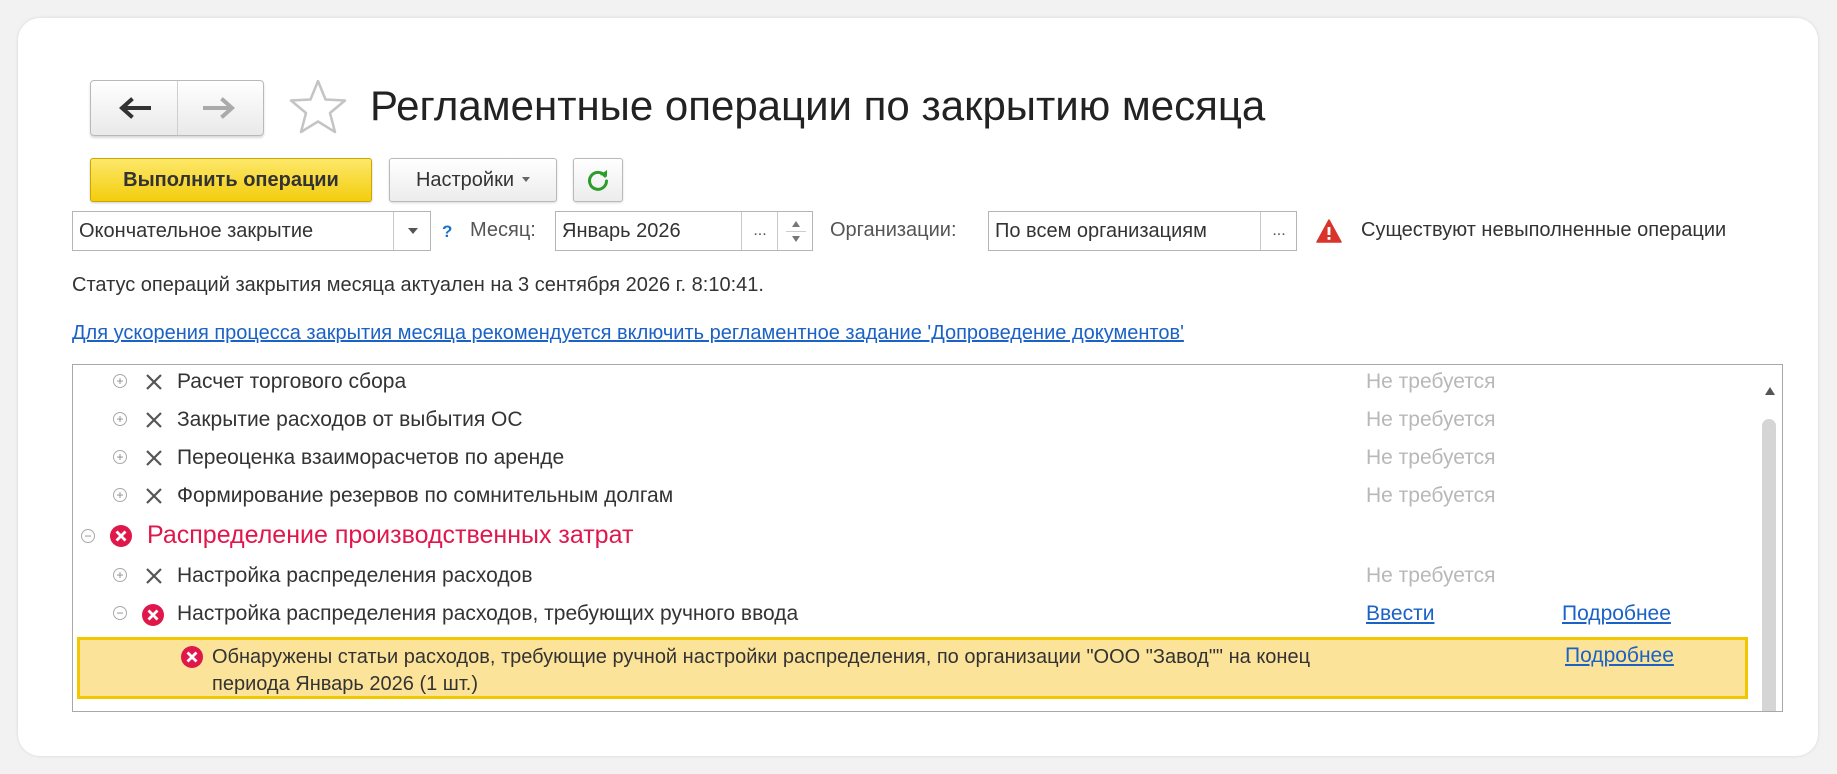 The height and width of the screenshot is (774, 1837). I want to click on tree-row: + Расчет торгового сбора Не требуется, so click(913, 384).